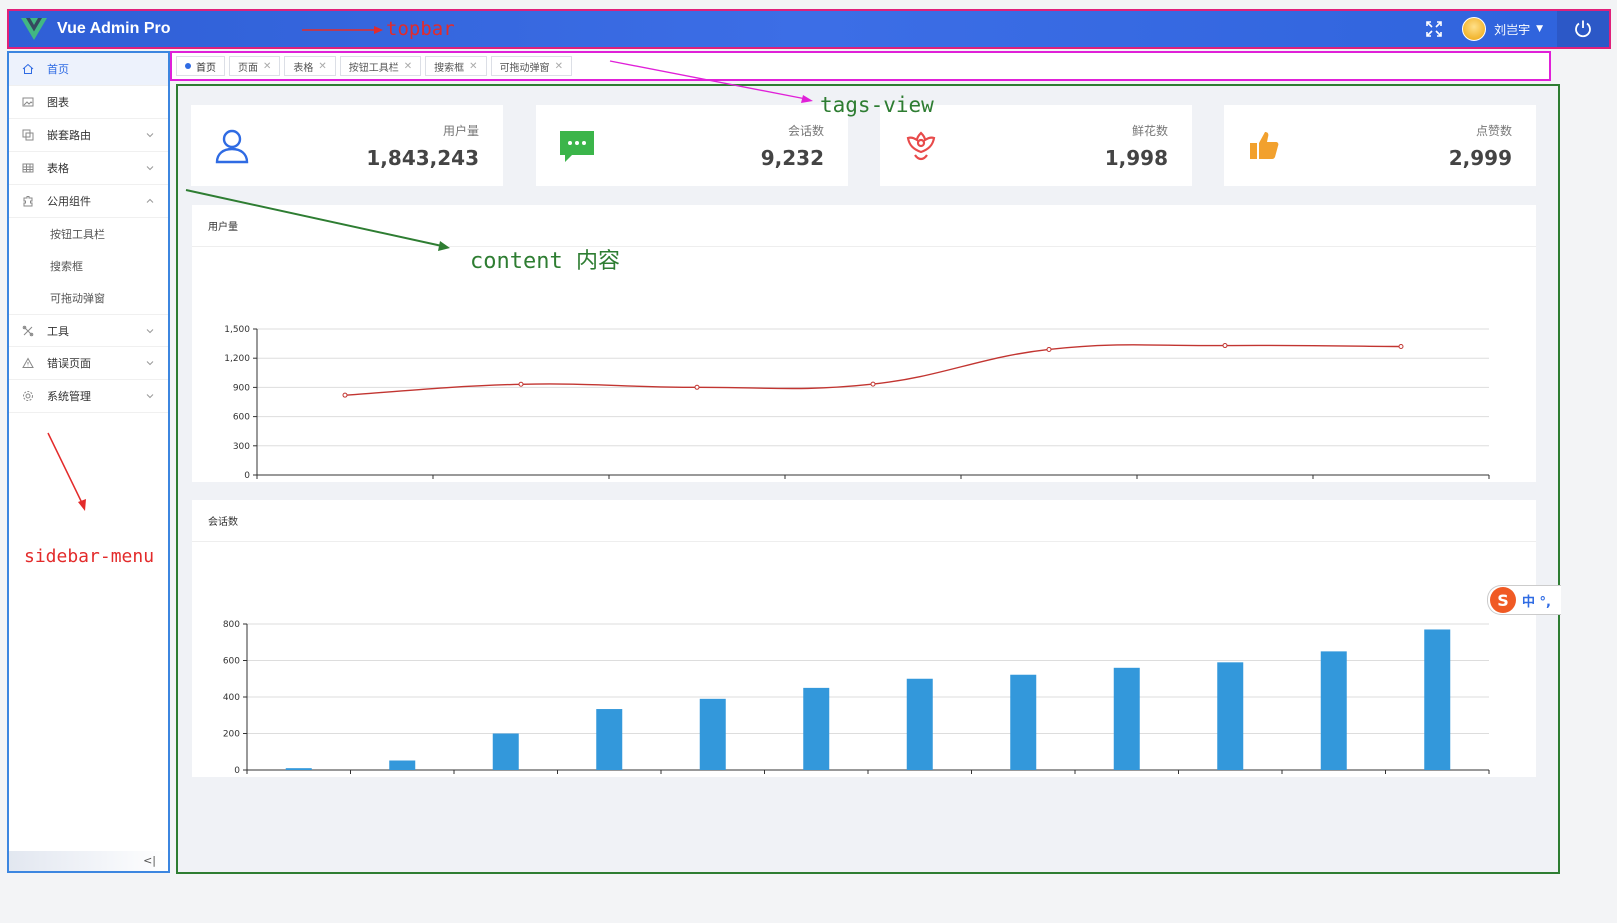 The image size is (1617, 923). Describe the element at coordinates (241, 447) in the screenshot. I see `y-tick-label: 300` at that location.